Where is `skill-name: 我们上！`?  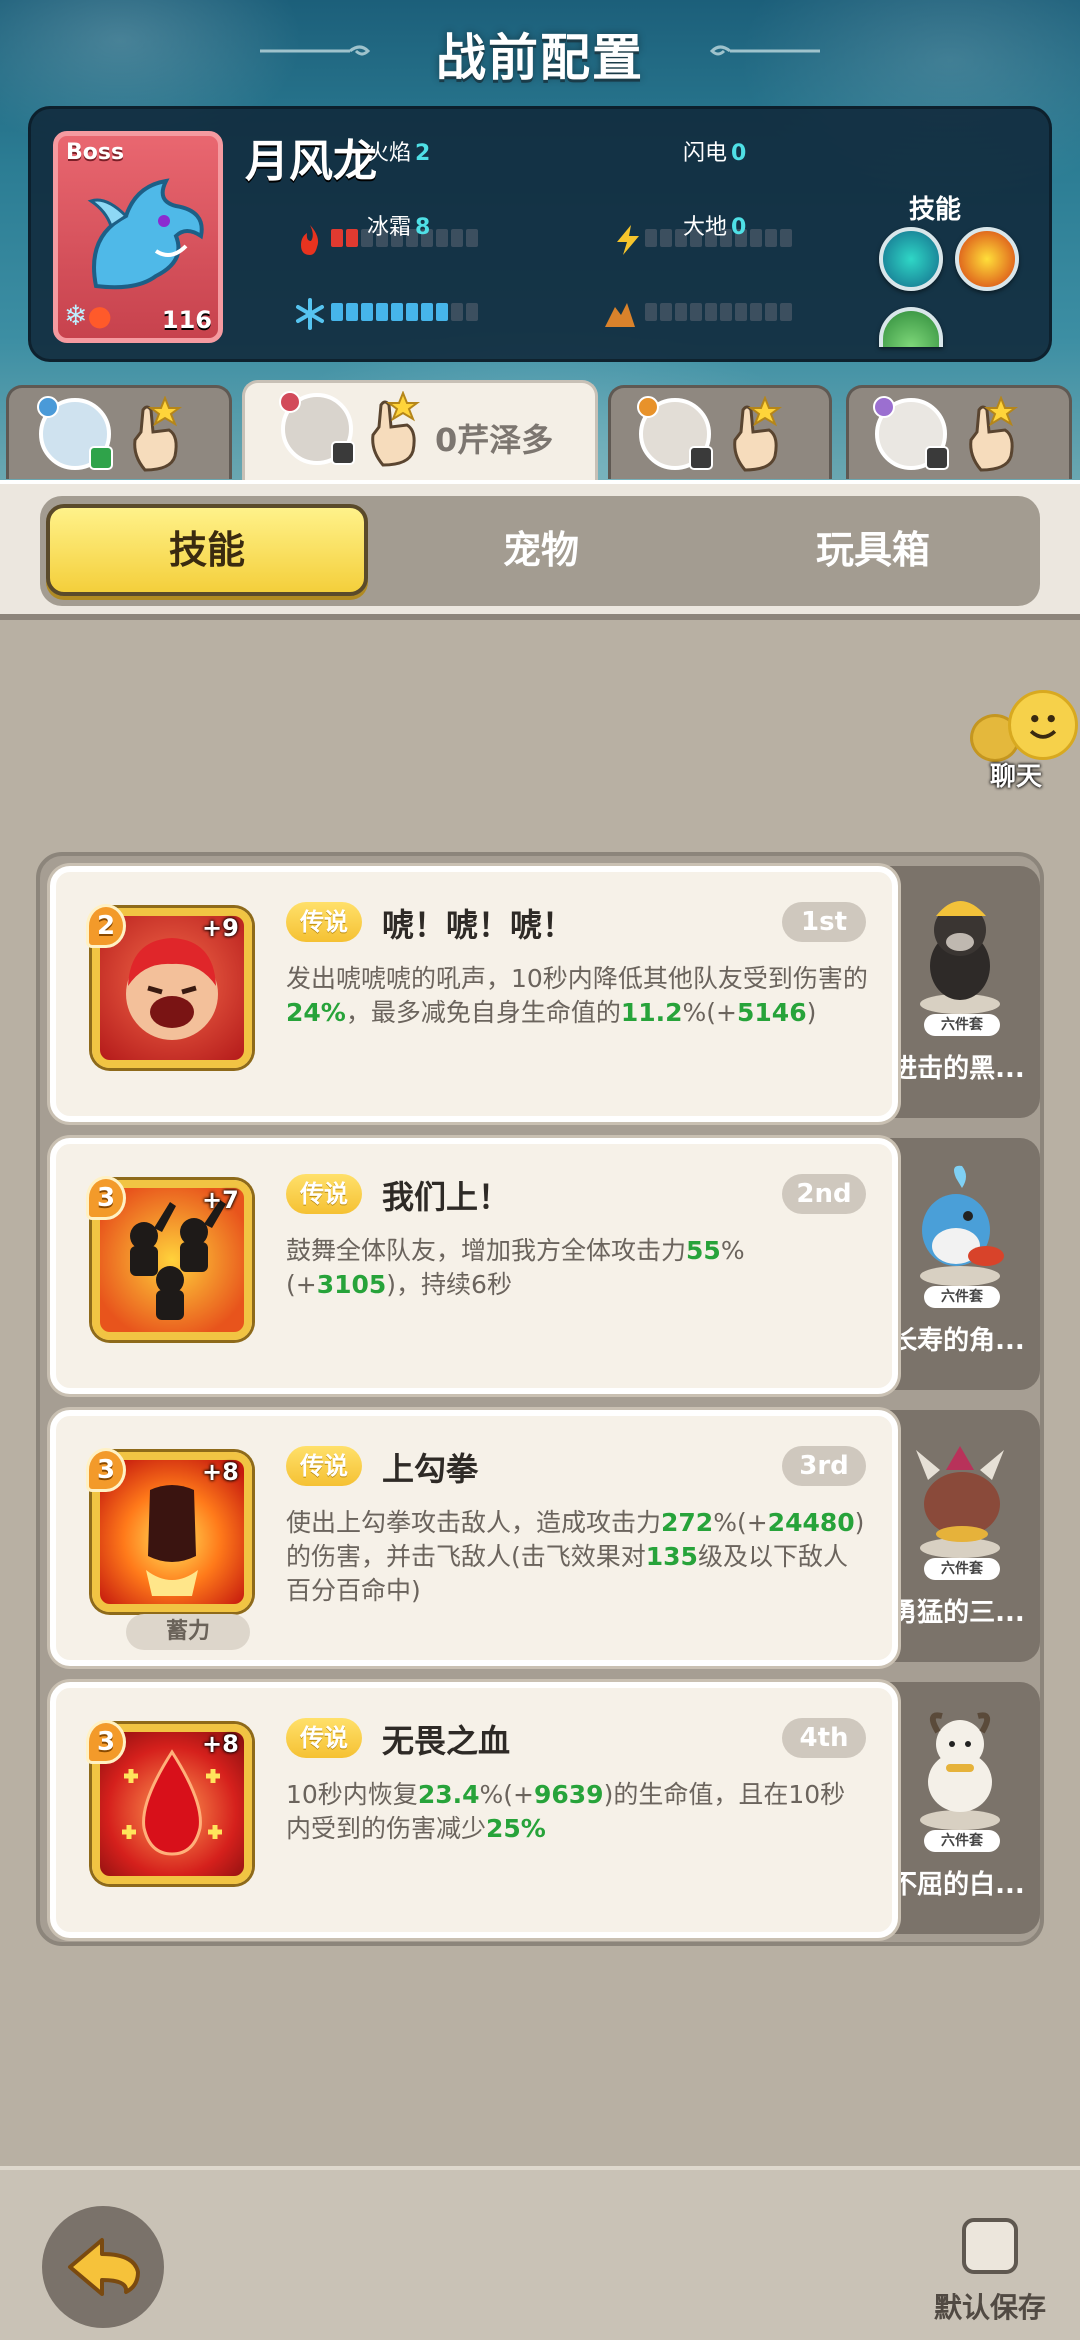
skill-name: 我们上！ is located at coordinates (446, 1197).